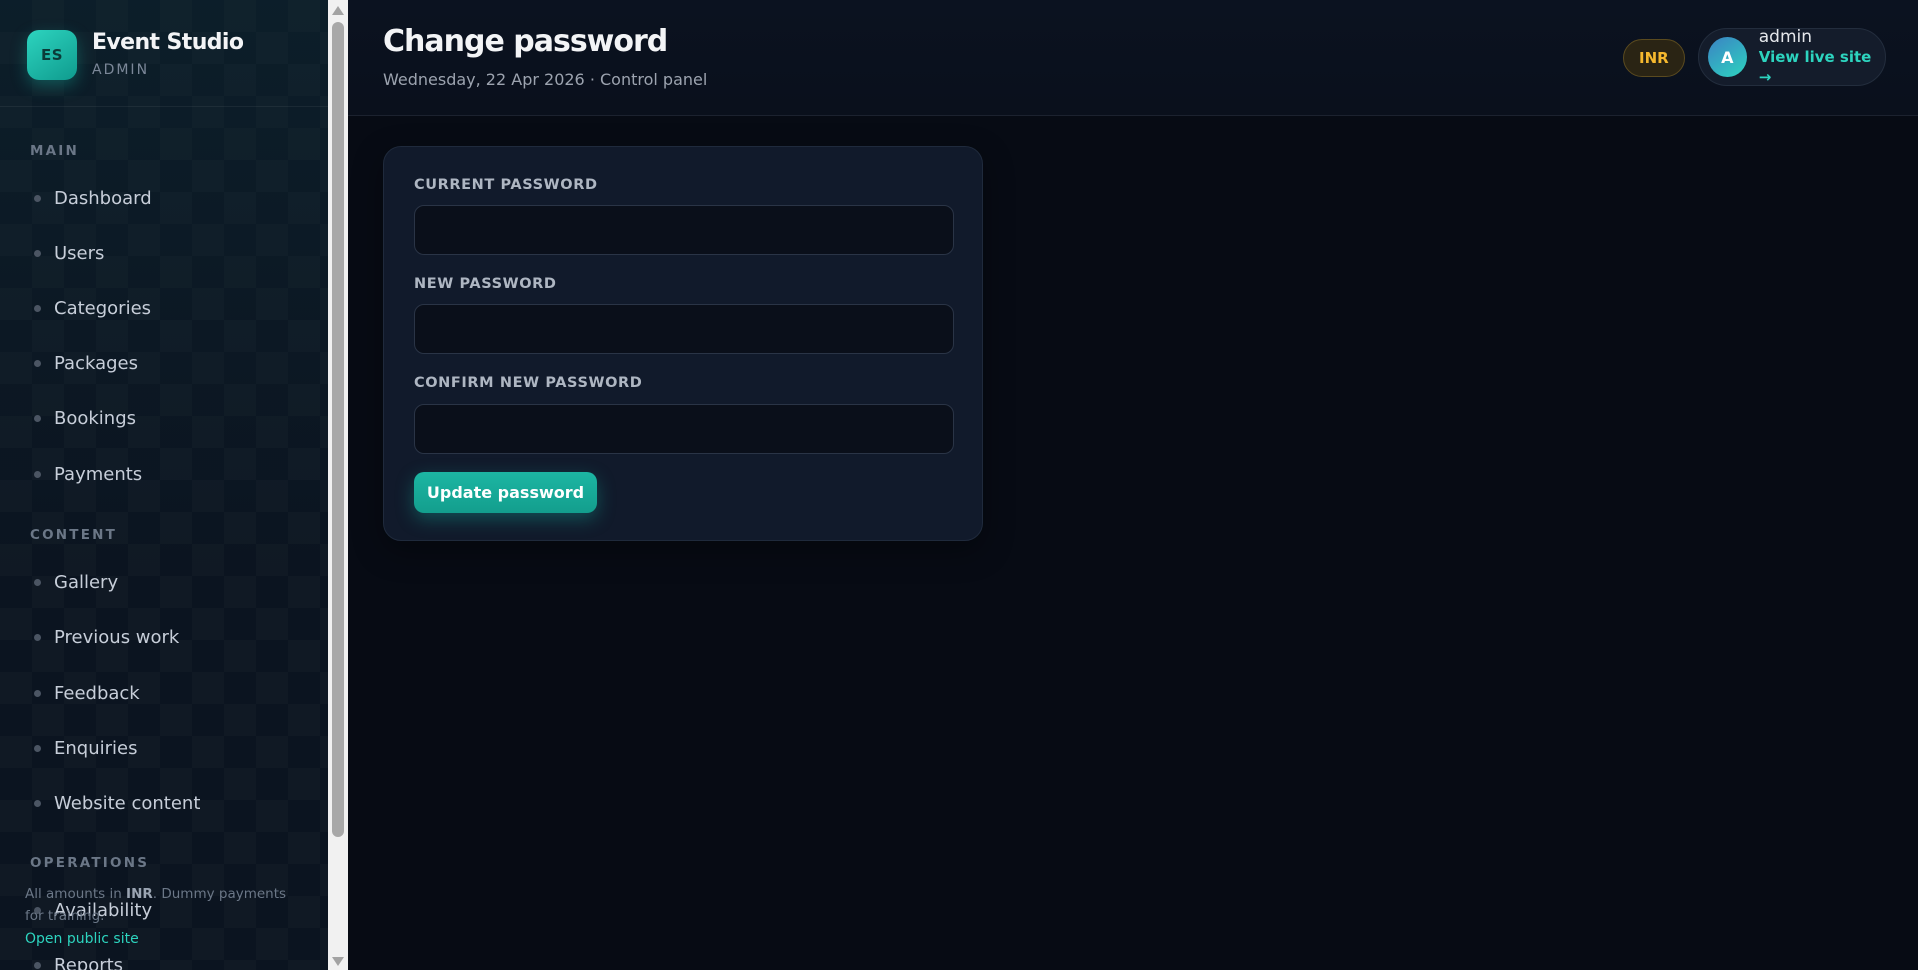 The height and width of the screenshot is (970, 1918). I want to click on sidebar-item-previous-work: Previous work, so click(106, 637).